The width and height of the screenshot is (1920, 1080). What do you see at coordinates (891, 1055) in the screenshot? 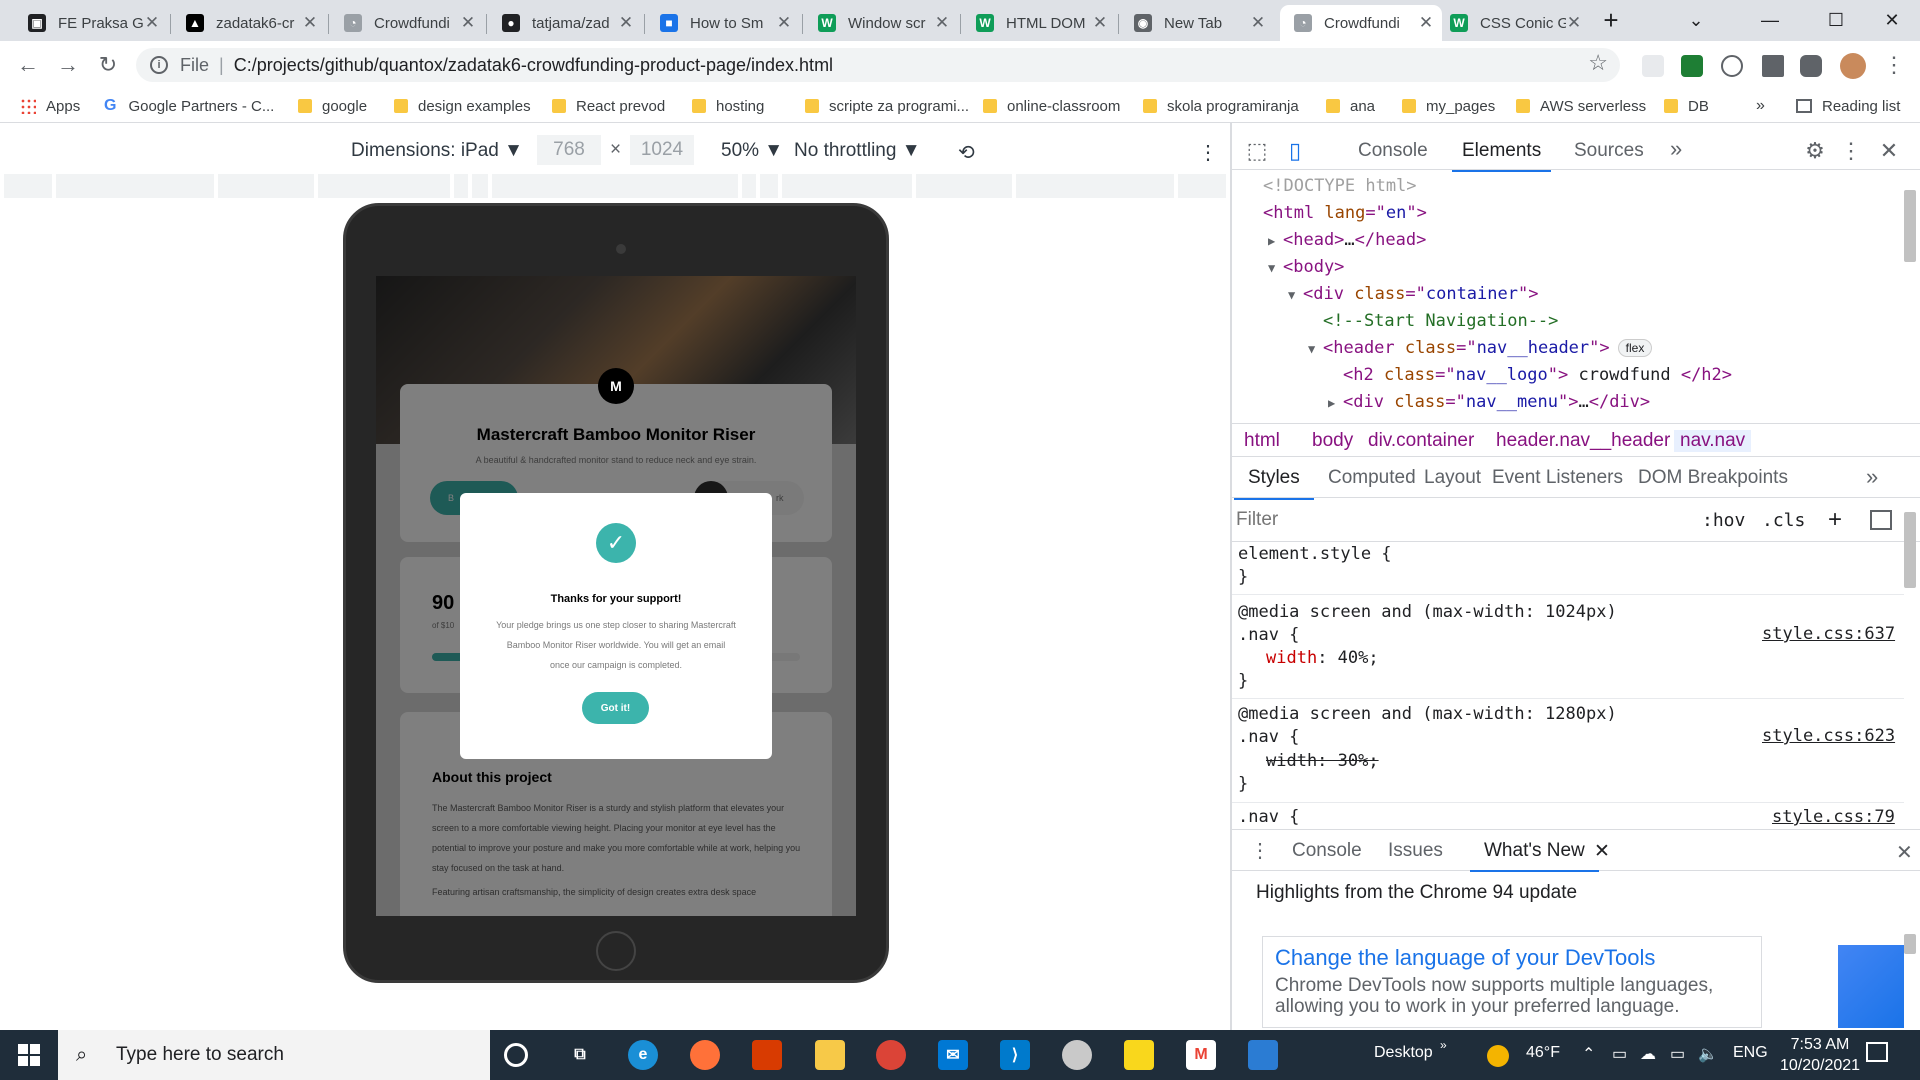
I see `chrome-icon` at bounding box center [891, 1055].